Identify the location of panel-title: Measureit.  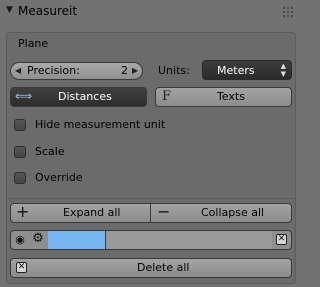
(48, 11).